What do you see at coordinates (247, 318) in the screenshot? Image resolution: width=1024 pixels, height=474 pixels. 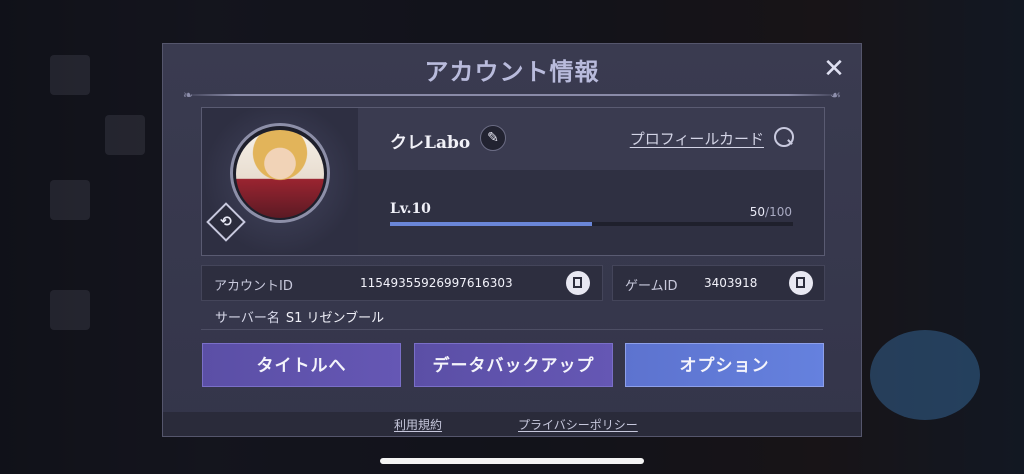 I see `server-label: サーバー名` at bounding box center [247, 318].